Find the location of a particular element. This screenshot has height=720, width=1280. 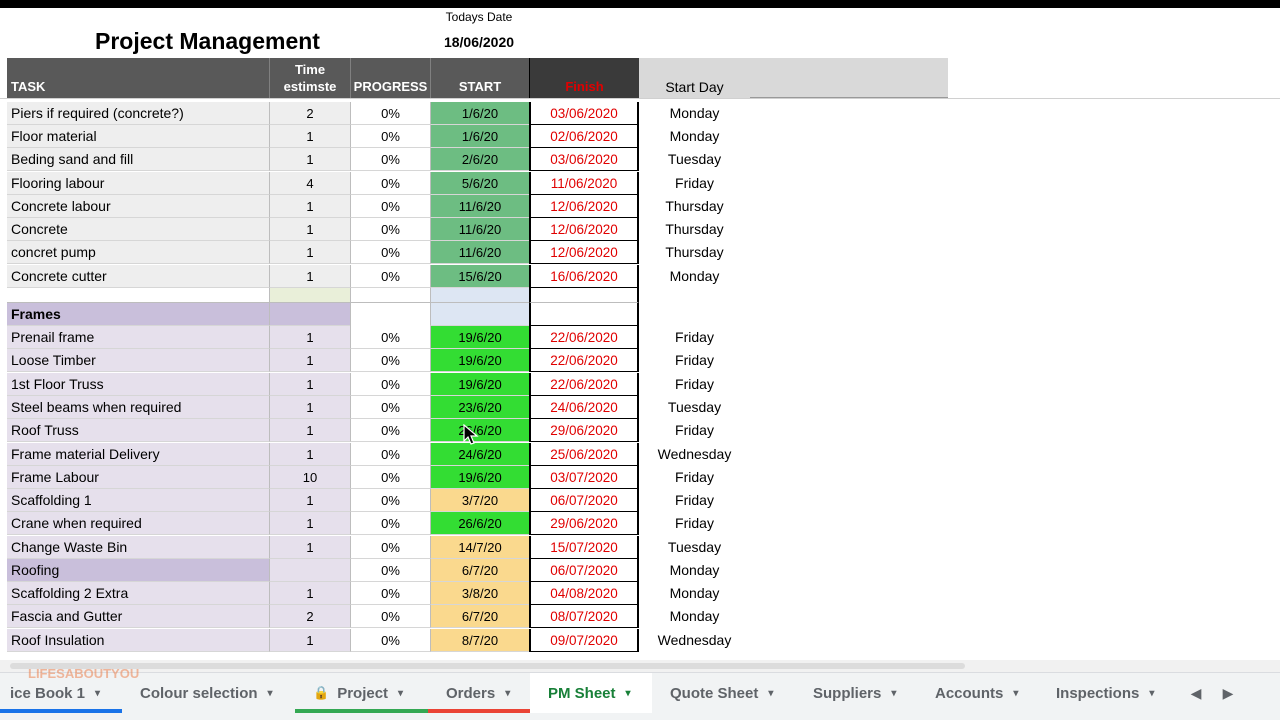

finish-date-cell: 22/06/2020 is located at coordinates (584, 384).